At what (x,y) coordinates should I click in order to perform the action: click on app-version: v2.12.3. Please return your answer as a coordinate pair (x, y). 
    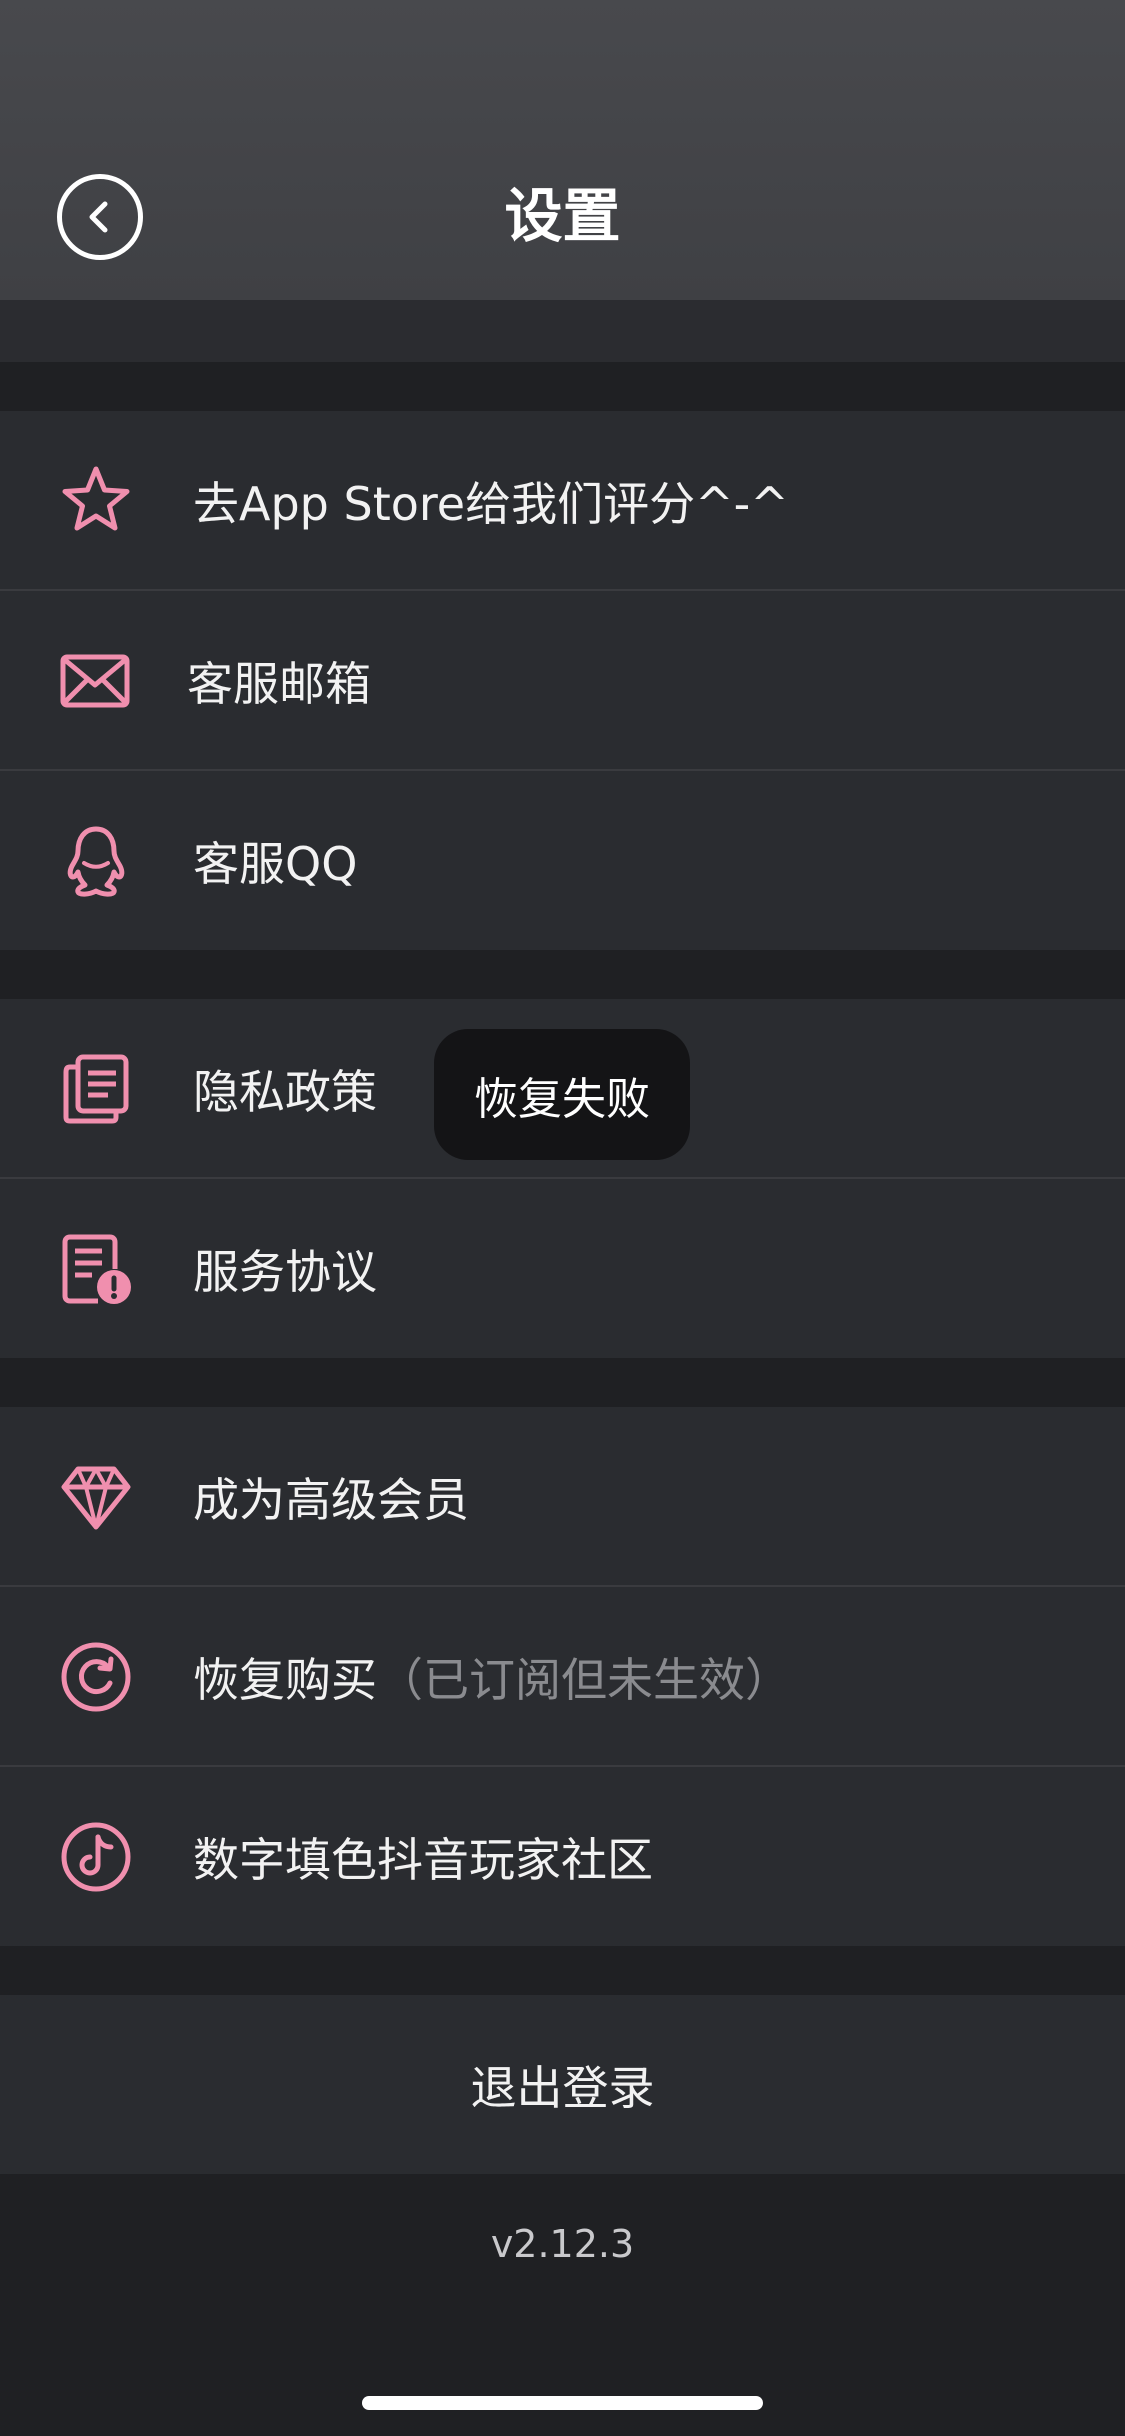
    Looking at the image, I should click on (562, 2244).